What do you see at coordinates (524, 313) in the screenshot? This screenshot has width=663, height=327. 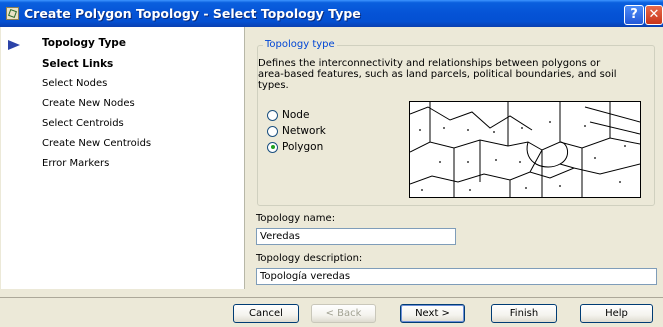 I see `finish-button: Finish` at bounding box center [524, 313].